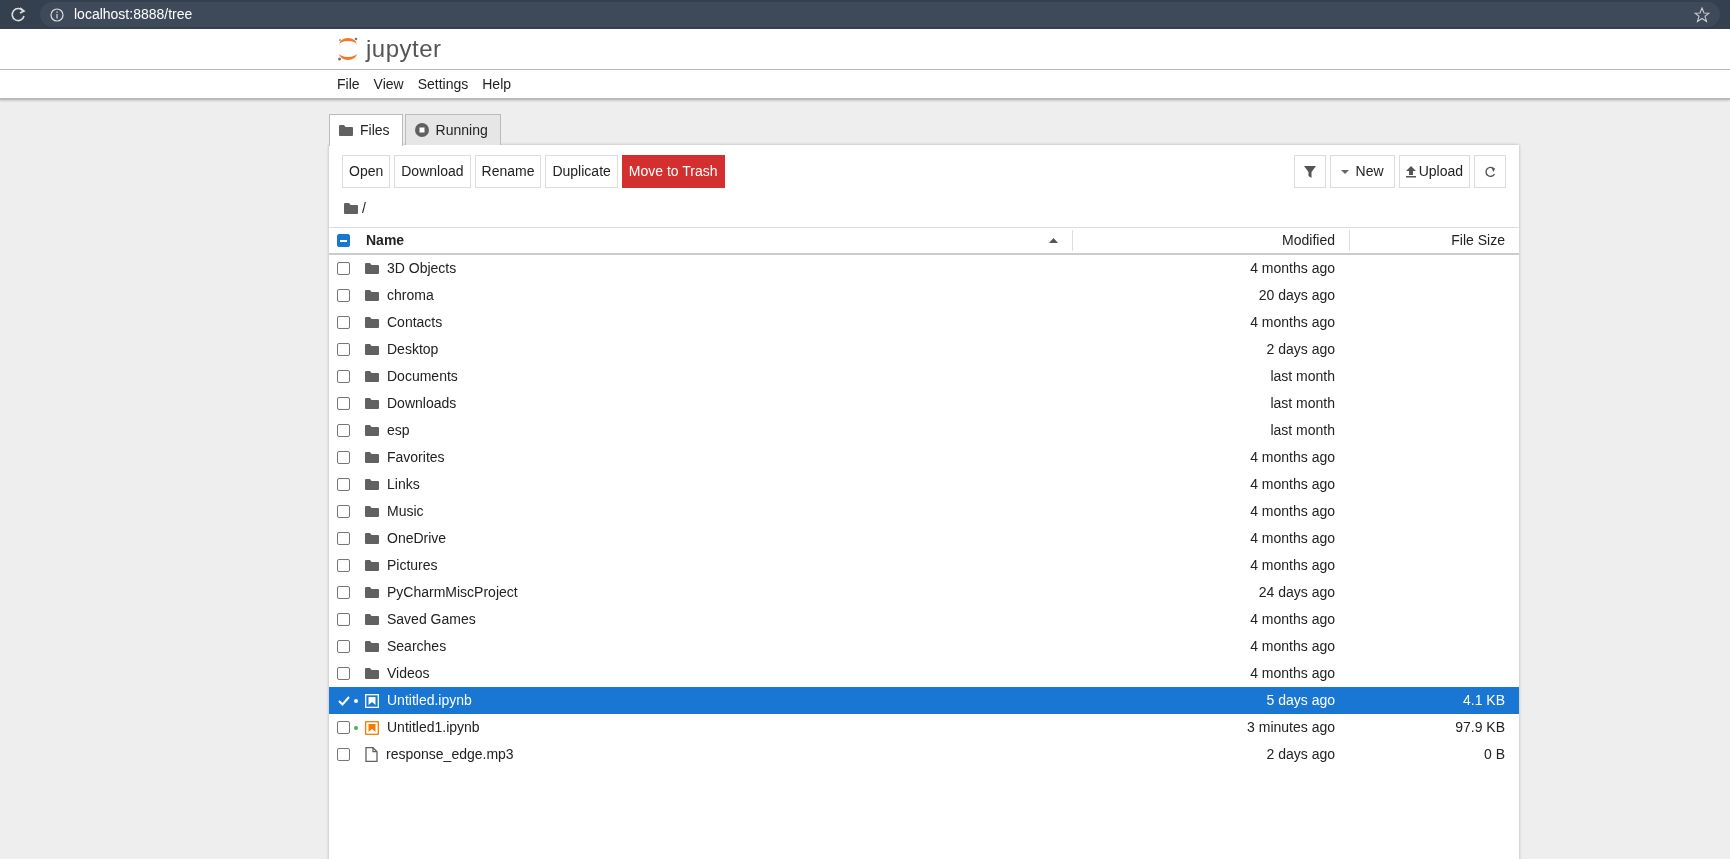 This screenshot has height=859, width=1730. I want to click on file-name: Untitled.ipynb, so click(429, 700).